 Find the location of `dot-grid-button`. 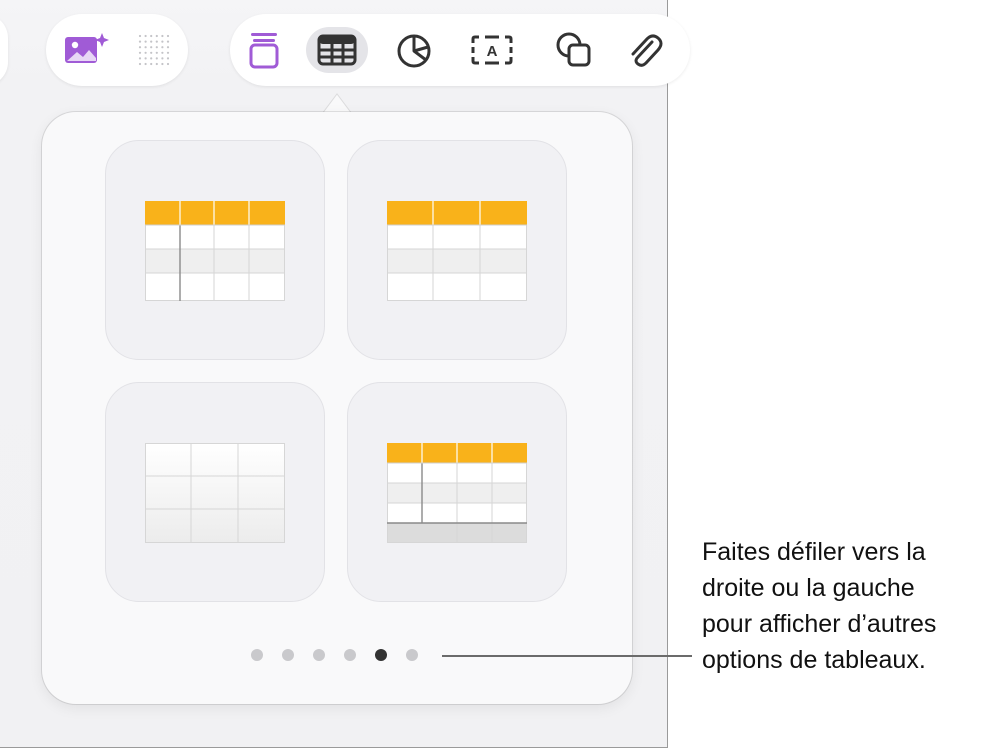

dot-grid-button is located at coordinates (154, 50).